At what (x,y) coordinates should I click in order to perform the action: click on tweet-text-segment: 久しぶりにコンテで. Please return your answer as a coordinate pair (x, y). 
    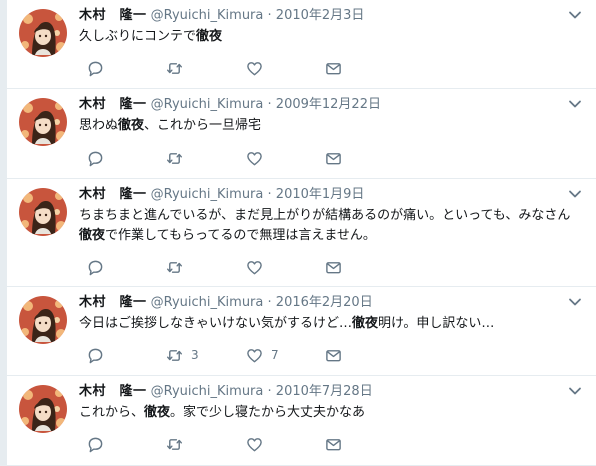
    Looking at the image, I should click on (138, 36).